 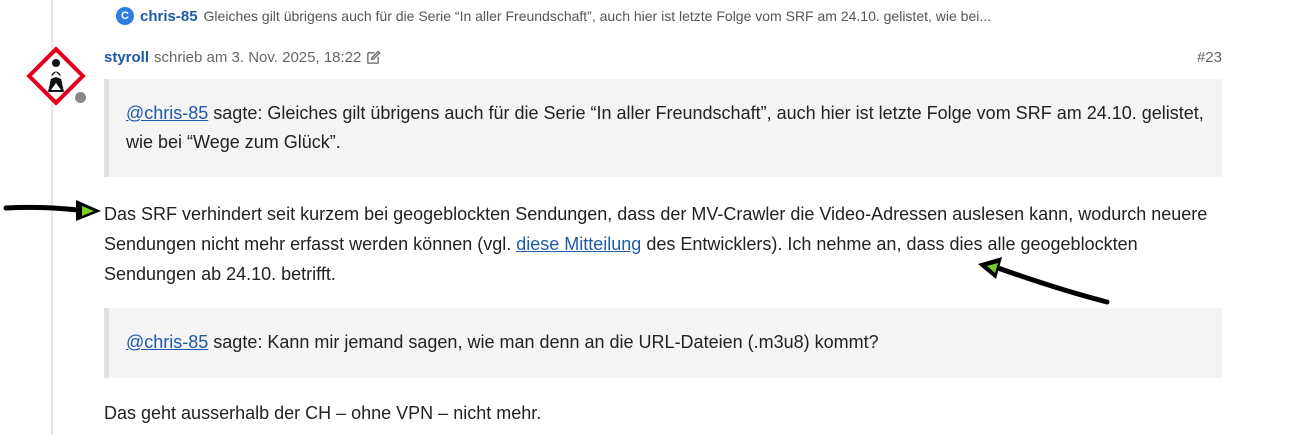 I want to click on annotation-arrow-left, so click(x=52, y=210).